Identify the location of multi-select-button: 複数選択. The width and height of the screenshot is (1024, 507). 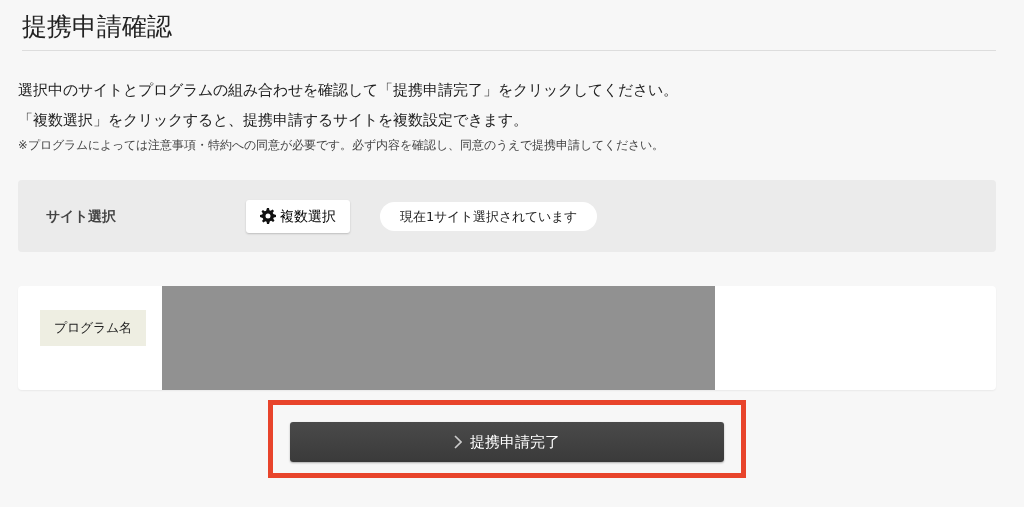
(298, 216).